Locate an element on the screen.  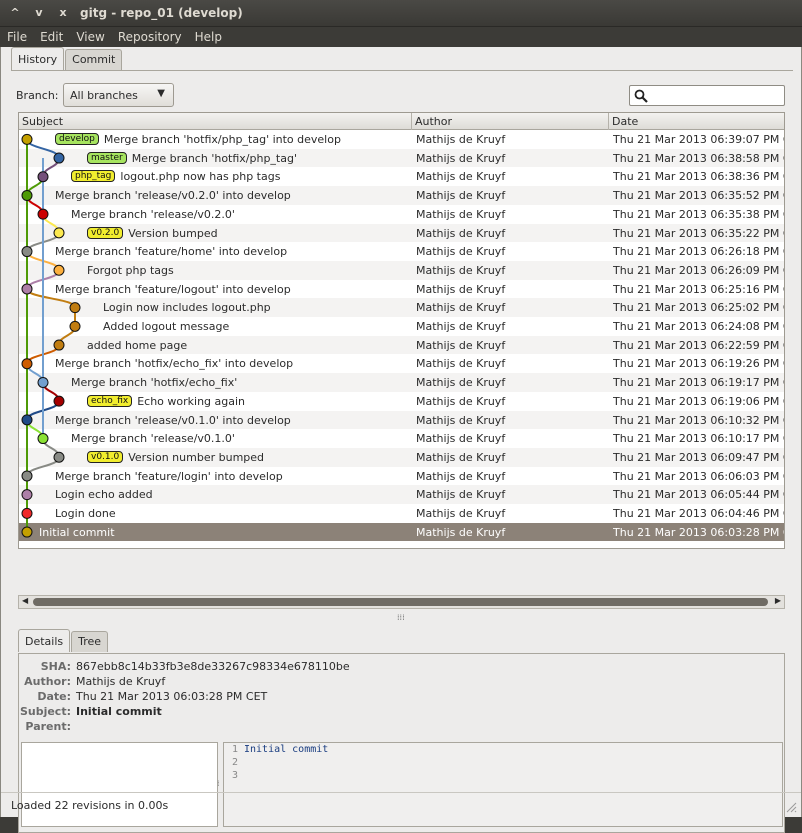
detail-author-value: Mathijs de Kruyf is located at coordinates (121, 681).